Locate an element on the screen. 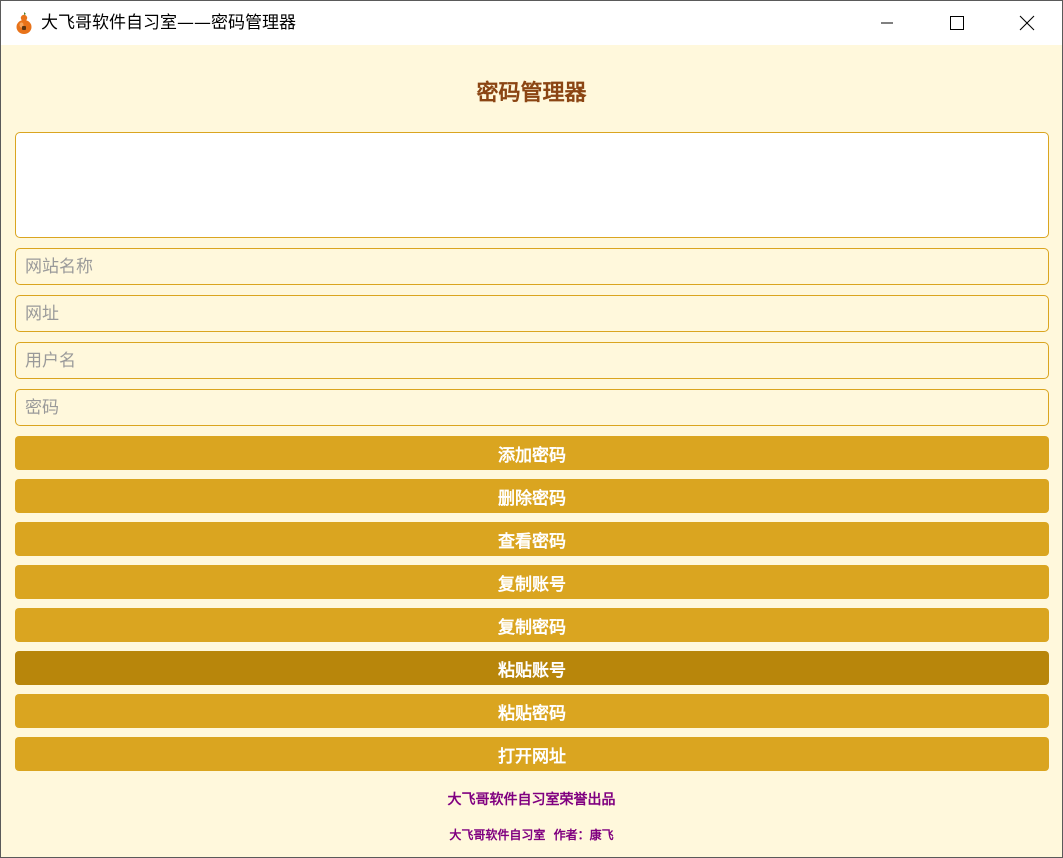 The image size is (1063, 858). title-bar: 大飞哥软件自习室——密码管理器 is located at coordinates (531, 23).